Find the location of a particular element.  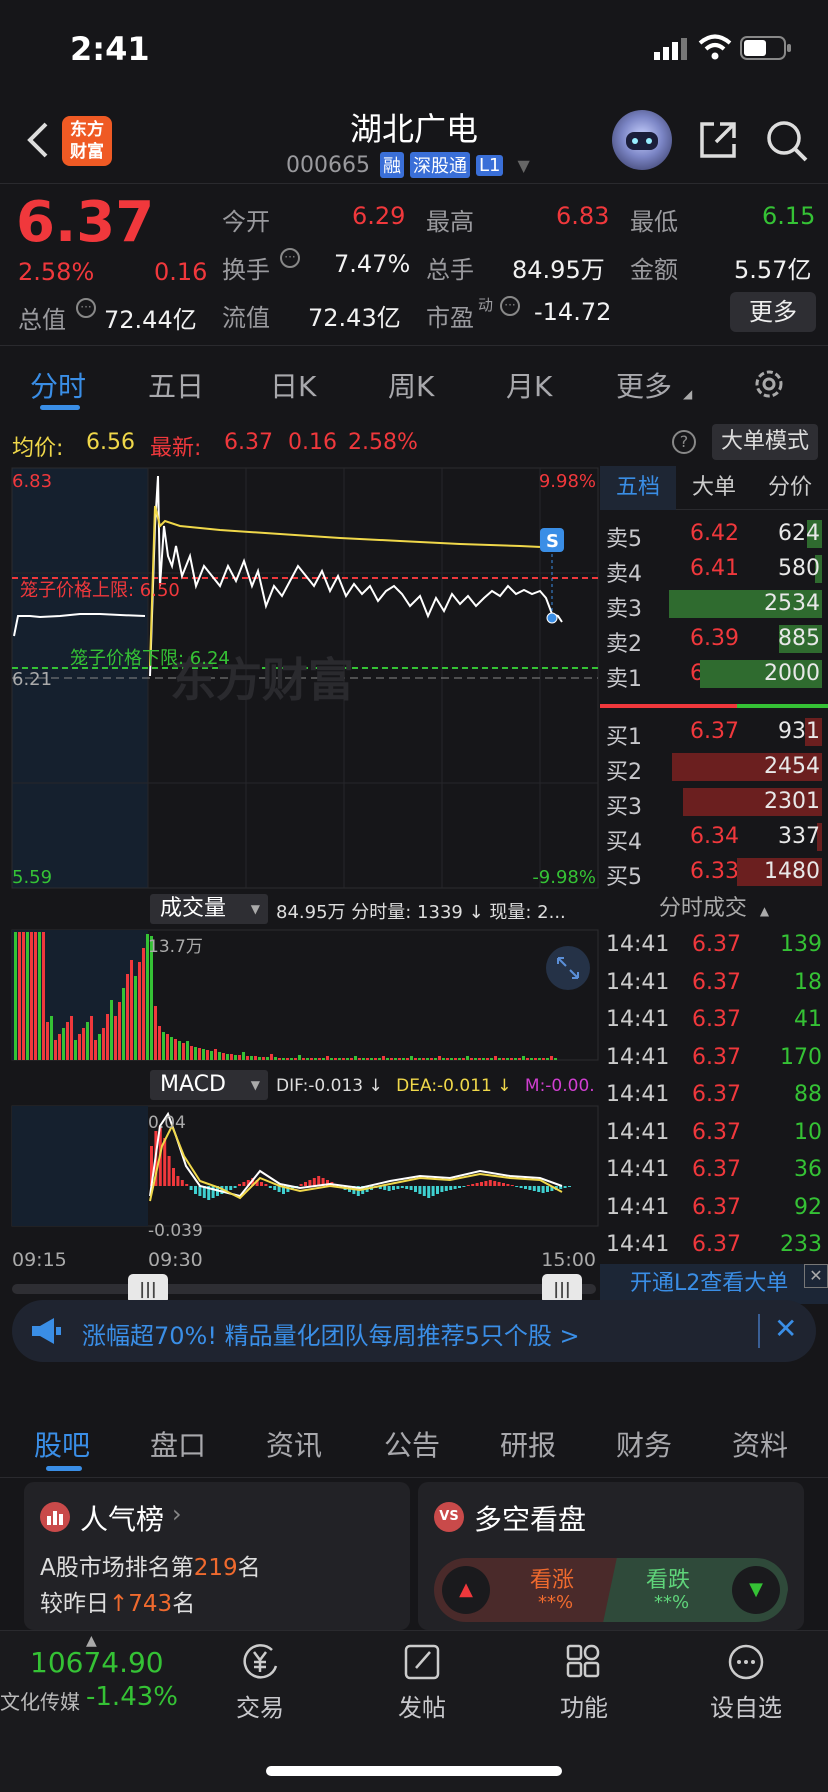

edit-icon is located at coordinates (422, 1662).